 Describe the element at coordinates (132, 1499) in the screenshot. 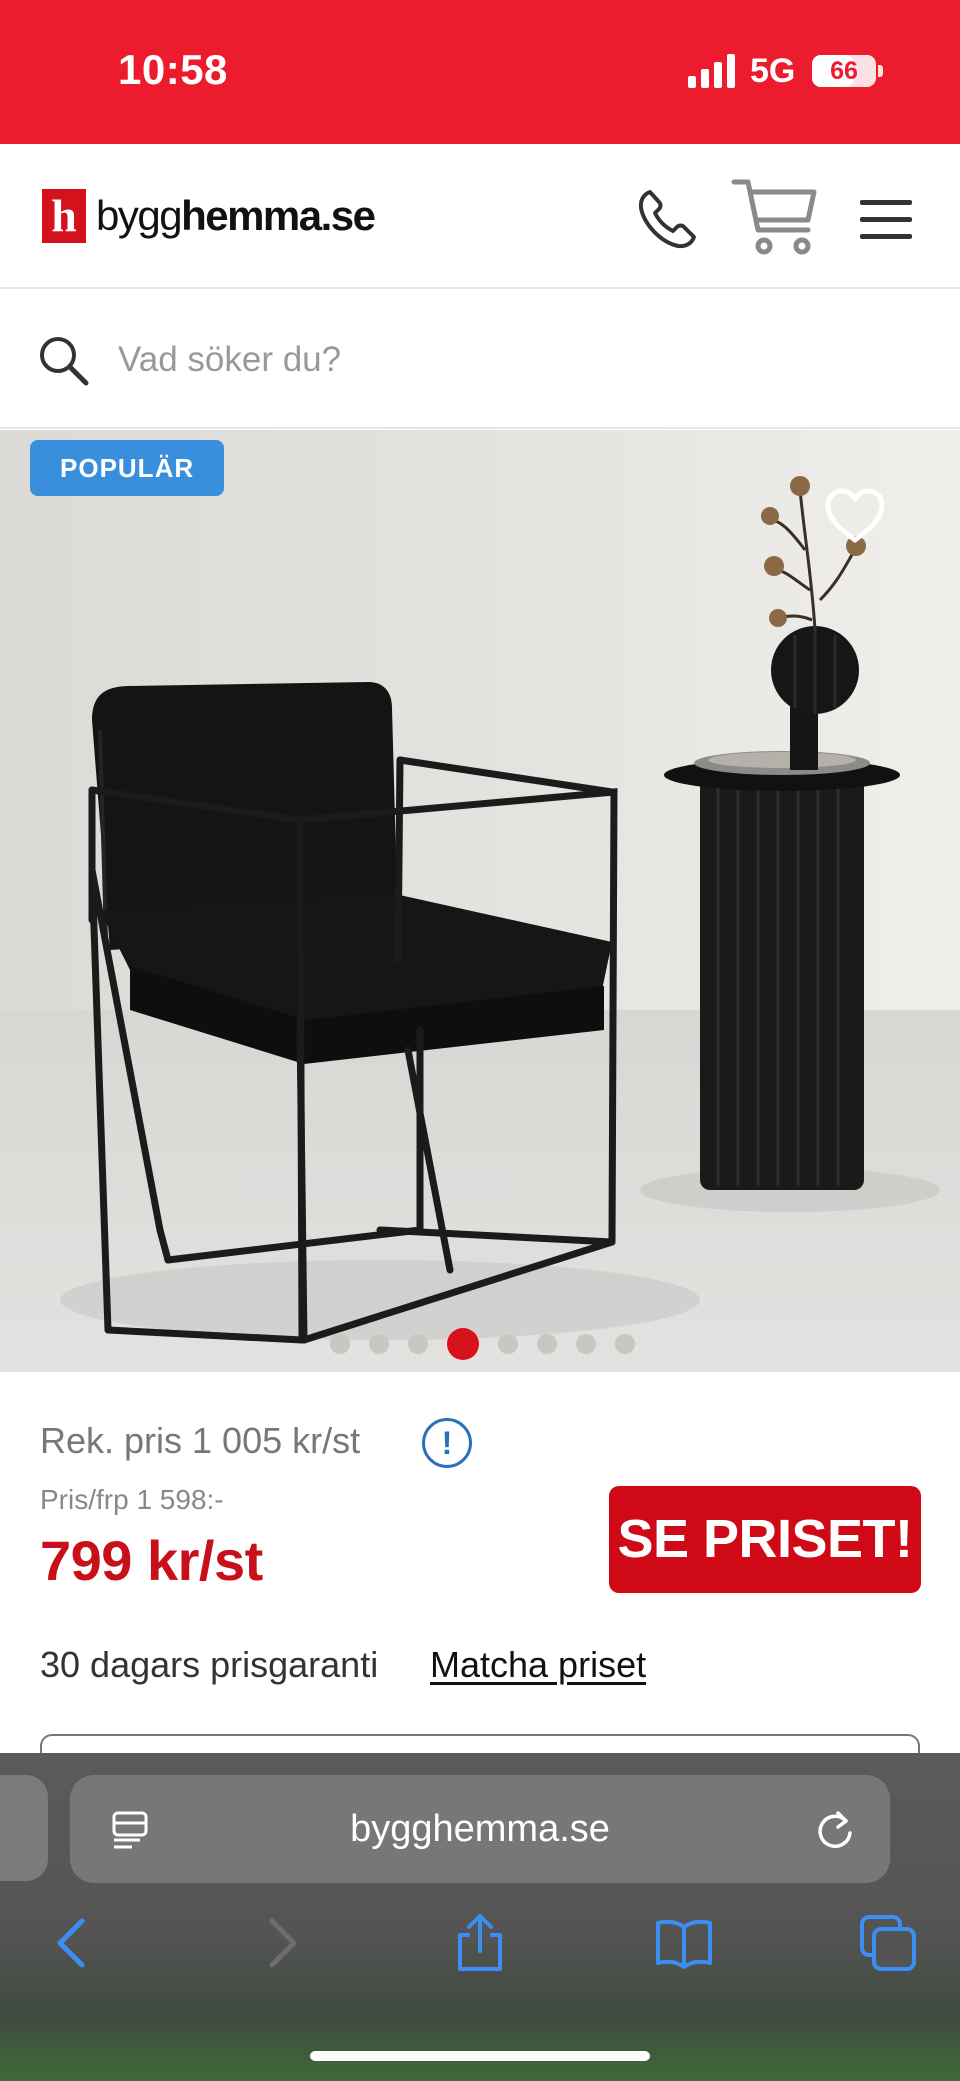

I see `old-price: Pris/frp 1 598:-` at that location.